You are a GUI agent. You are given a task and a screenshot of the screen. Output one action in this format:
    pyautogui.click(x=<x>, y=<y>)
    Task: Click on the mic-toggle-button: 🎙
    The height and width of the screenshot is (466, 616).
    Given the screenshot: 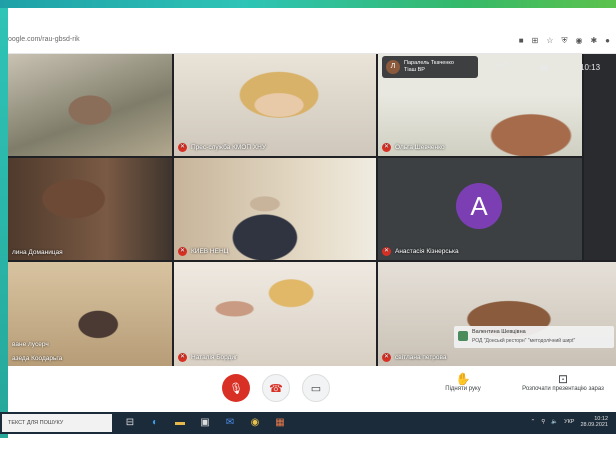 What is the action you would take?
    pyautogui.click(x=236, y=388)
    